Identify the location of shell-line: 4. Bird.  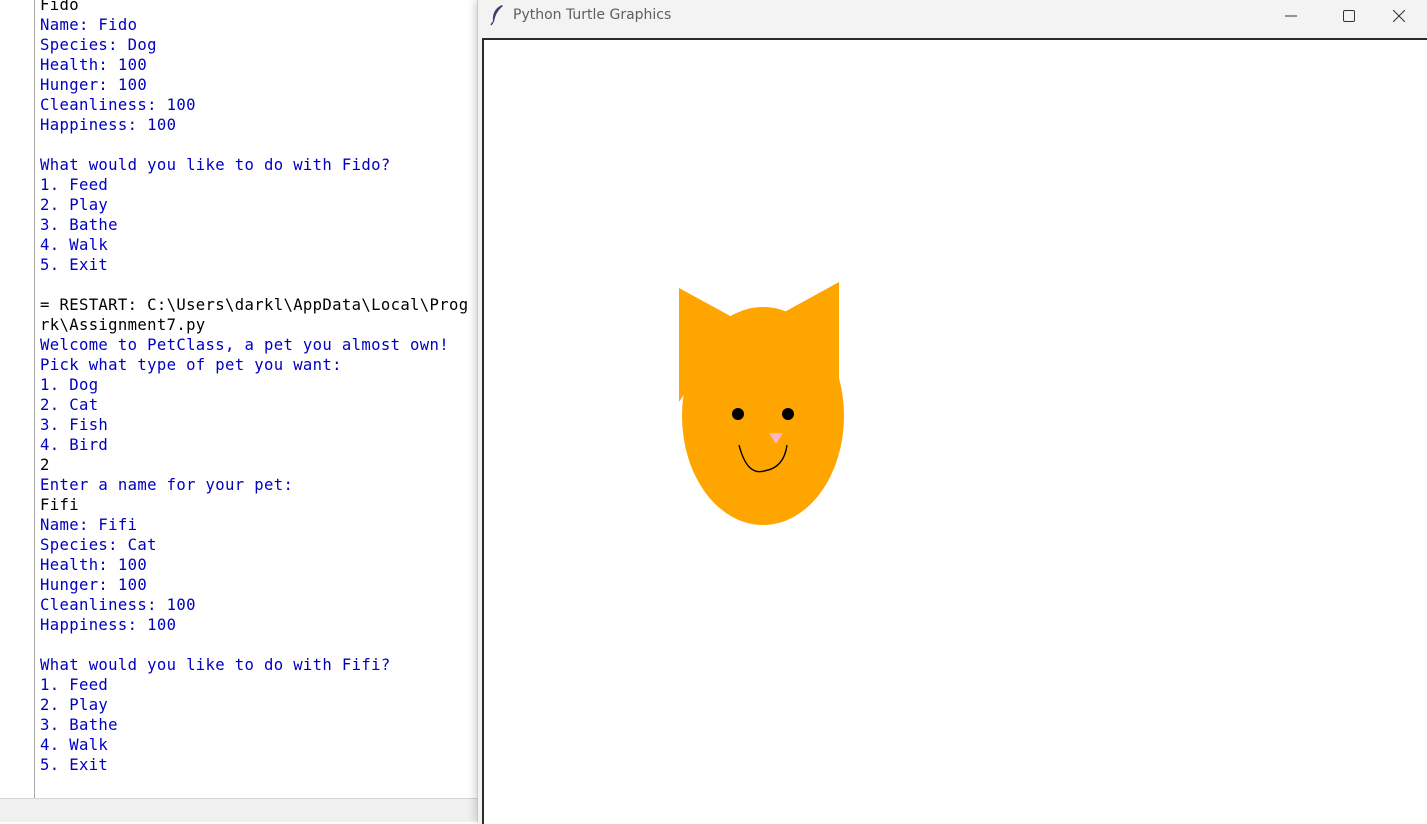
(74, 445).